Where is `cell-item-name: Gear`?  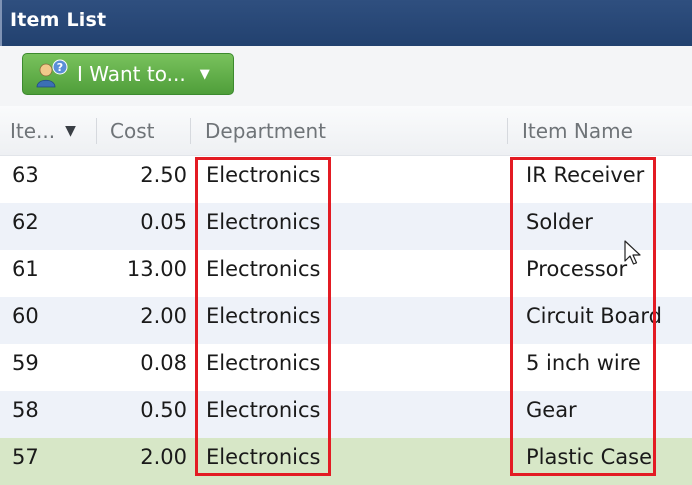 cell-item-name: Gear is located at coordinates (551, 410).